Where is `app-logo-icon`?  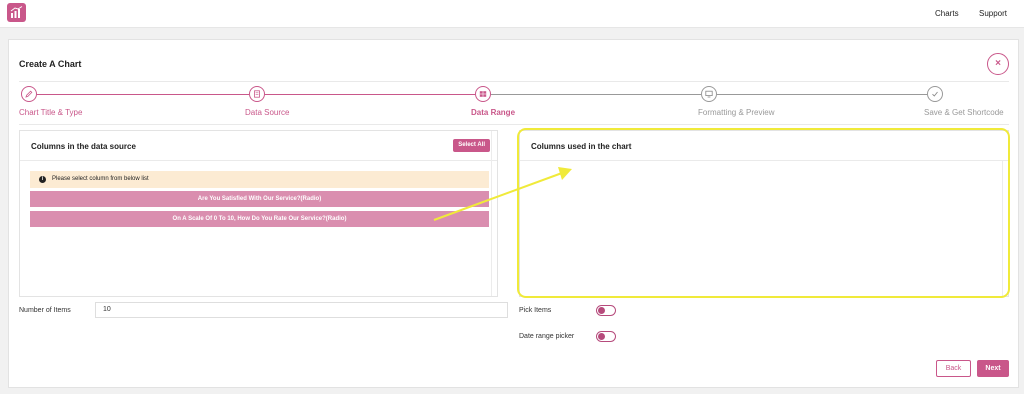 app-logo-icon is located at coordinates (16, 12).